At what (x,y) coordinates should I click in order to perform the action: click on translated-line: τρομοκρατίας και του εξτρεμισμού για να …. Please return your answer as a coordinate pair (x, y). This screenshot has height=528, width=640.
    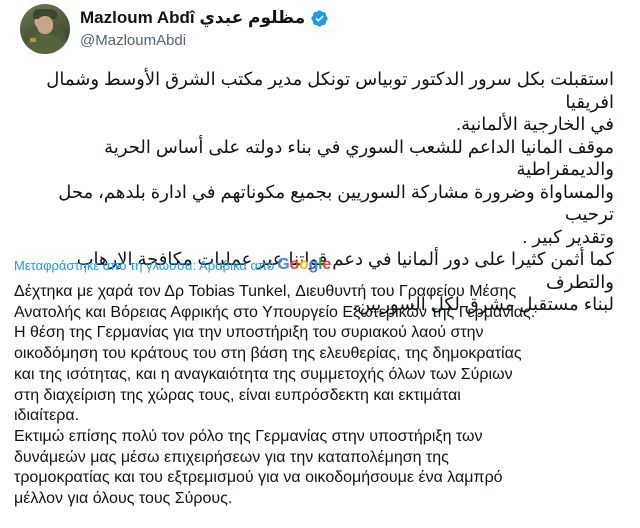
    Looking at the image, I should click on (258, 478).